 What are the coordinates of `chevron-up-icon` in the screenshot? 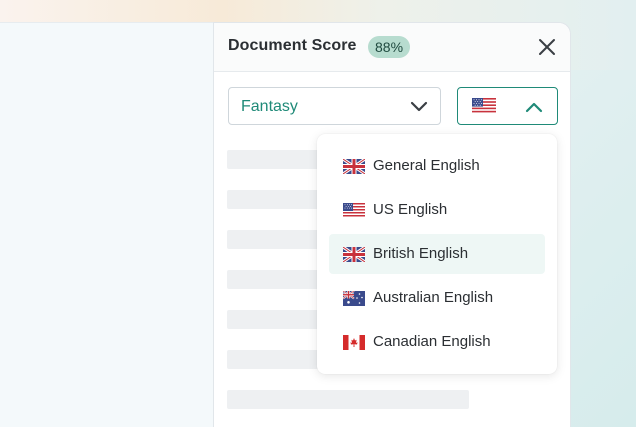 It's located at (534, 107).